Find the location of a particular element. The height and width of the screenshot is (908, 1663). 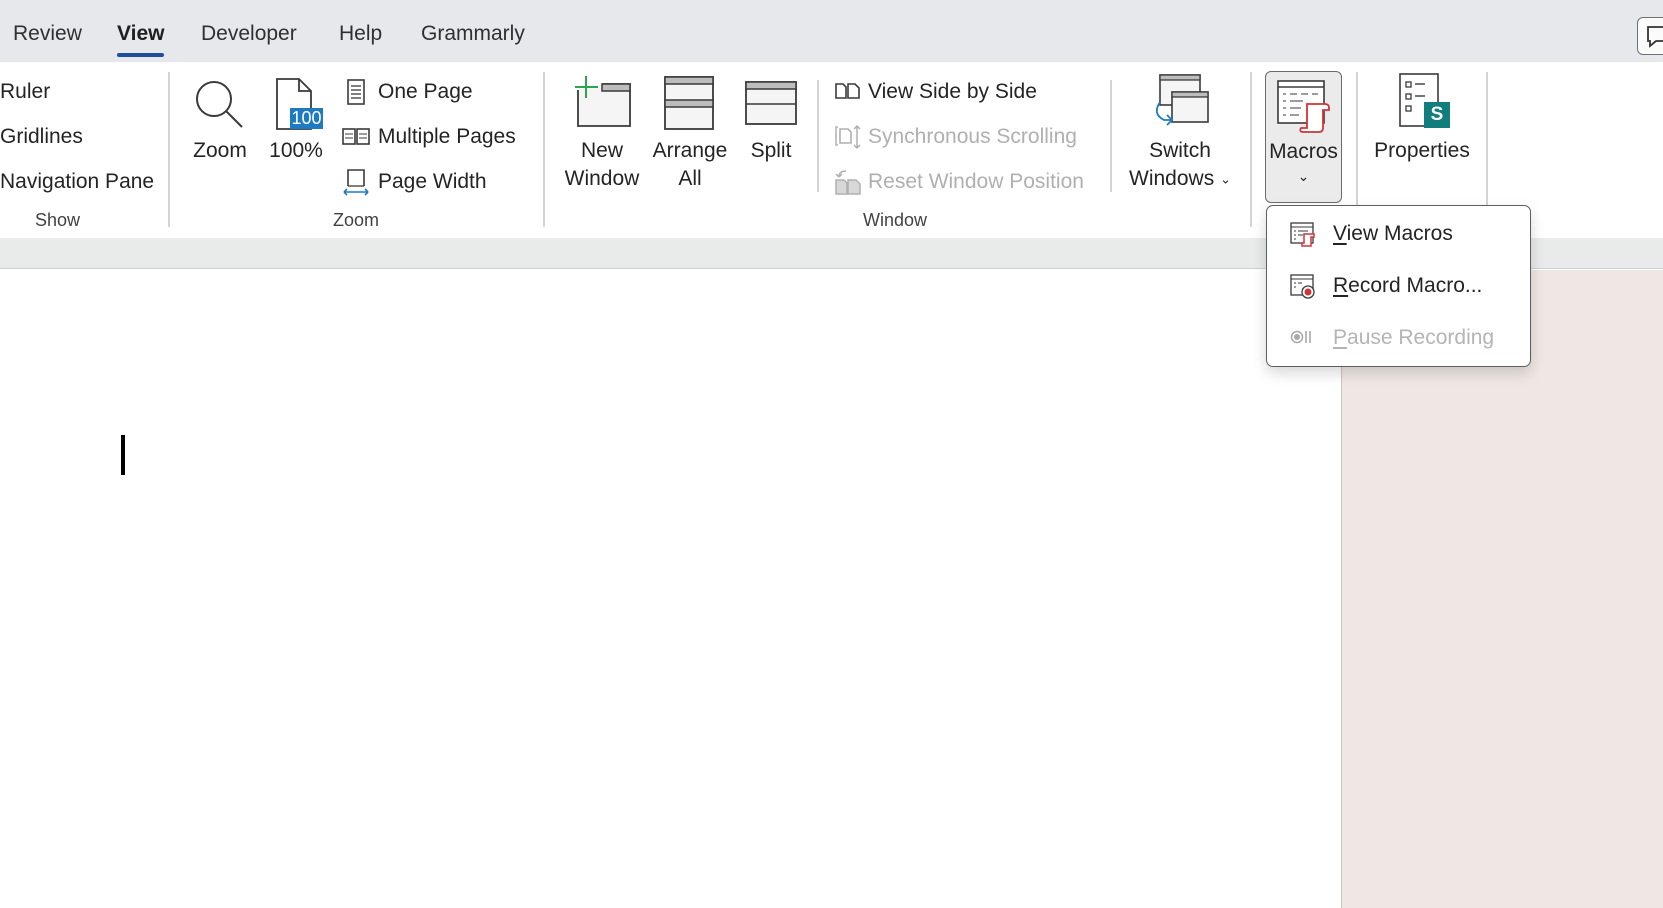

one-page-icon is located at coordinates (356, 92).